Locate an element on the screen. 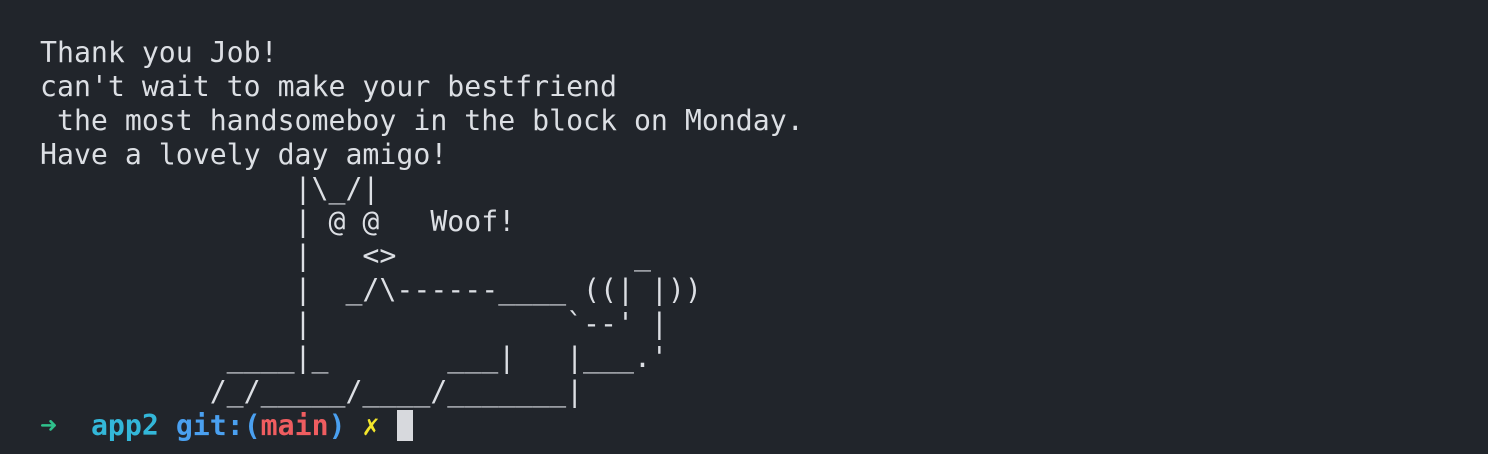  ascii-art-line: | `--' | is located at coordinates (354, 324).